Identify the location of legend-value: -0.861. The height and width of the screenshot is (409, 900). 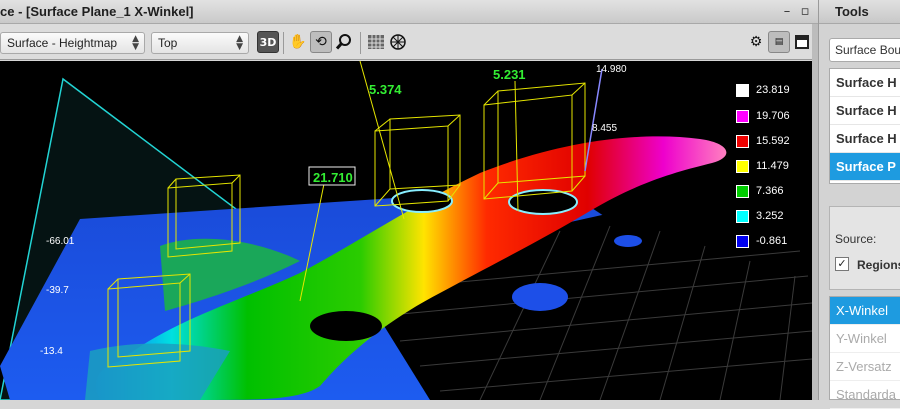
(772, 241).